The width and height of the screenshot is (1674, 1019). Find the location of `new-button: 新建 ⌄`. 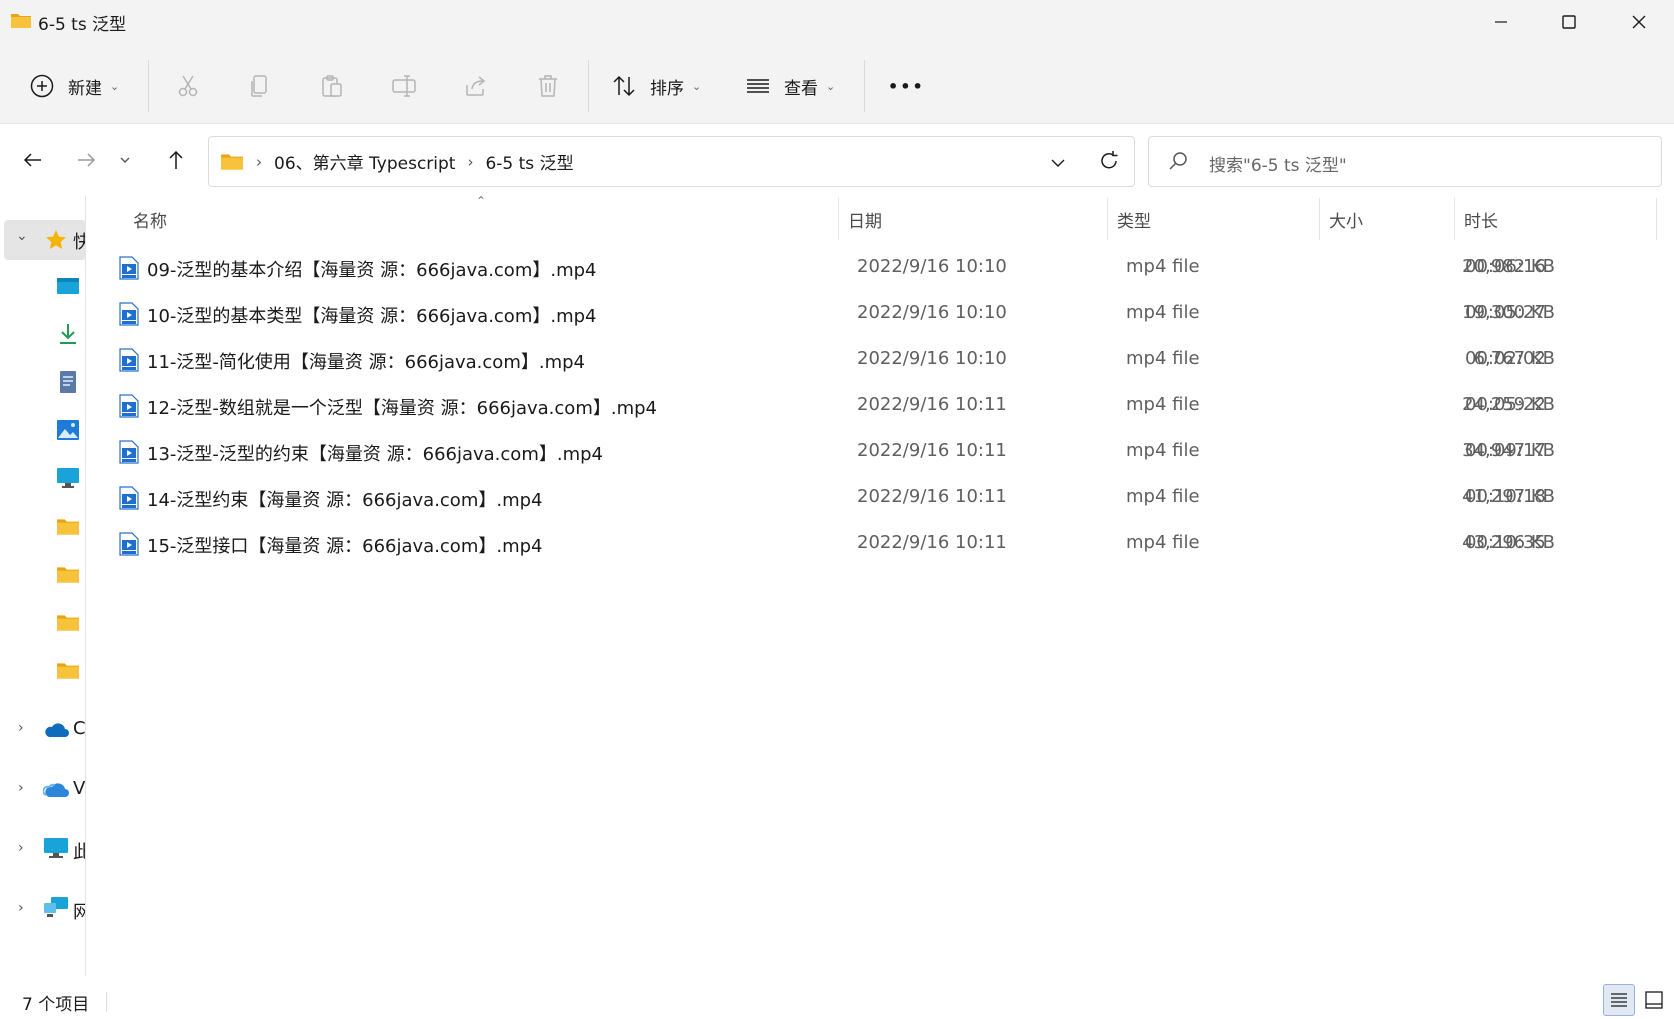

new-button: 新建 ⌄ is located at coordinates (71, 86).